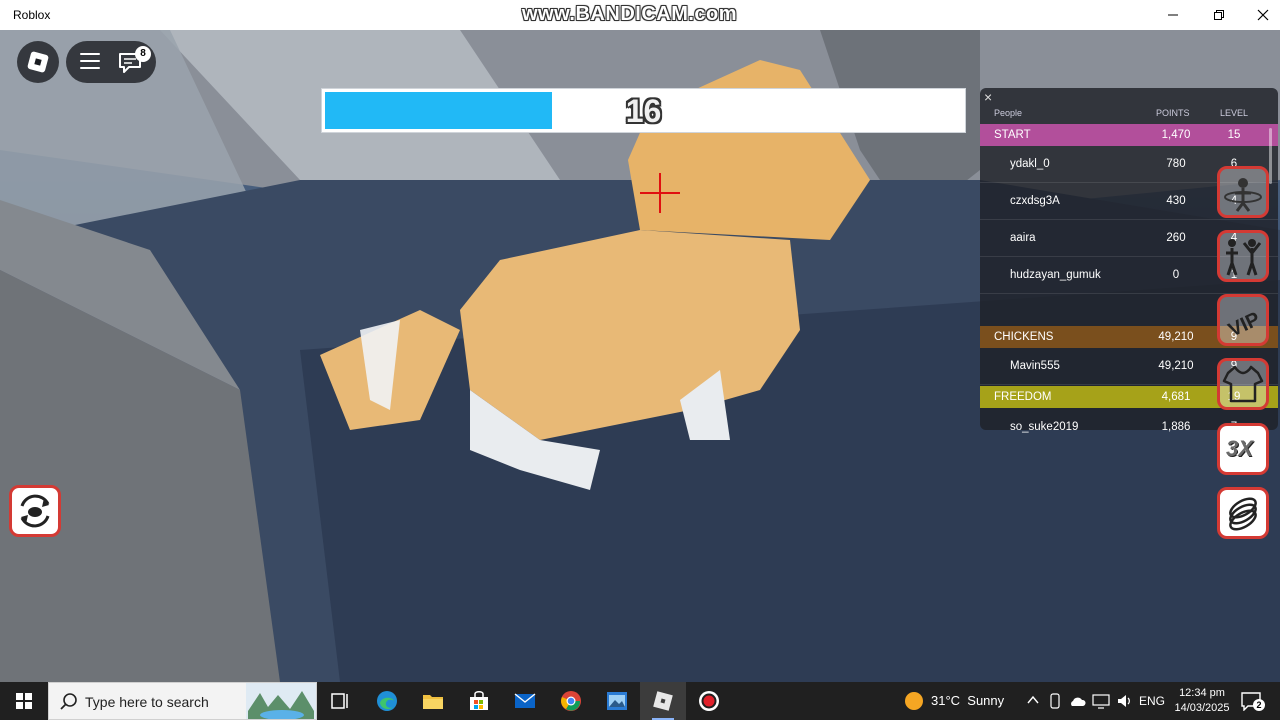 The image size is (1280, 720). Describe the element at coordinates (1077, 701) in the screenshot. I see `cloud-icon` at that location.